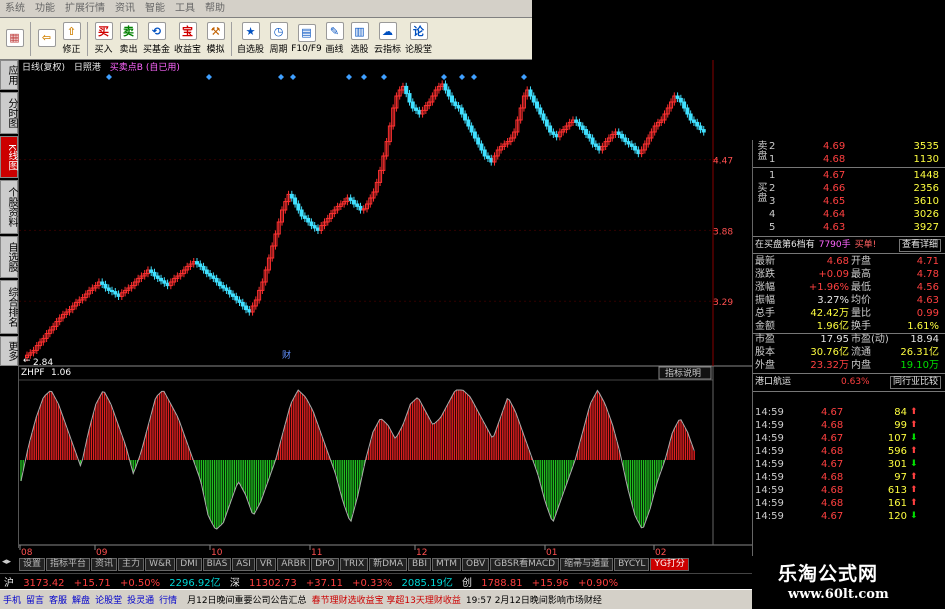 This screenshot has height=609, width=945. Describe the element at coordinates (919, 245) in the screenshot. I see `detail-button: 查看详细` at that location.